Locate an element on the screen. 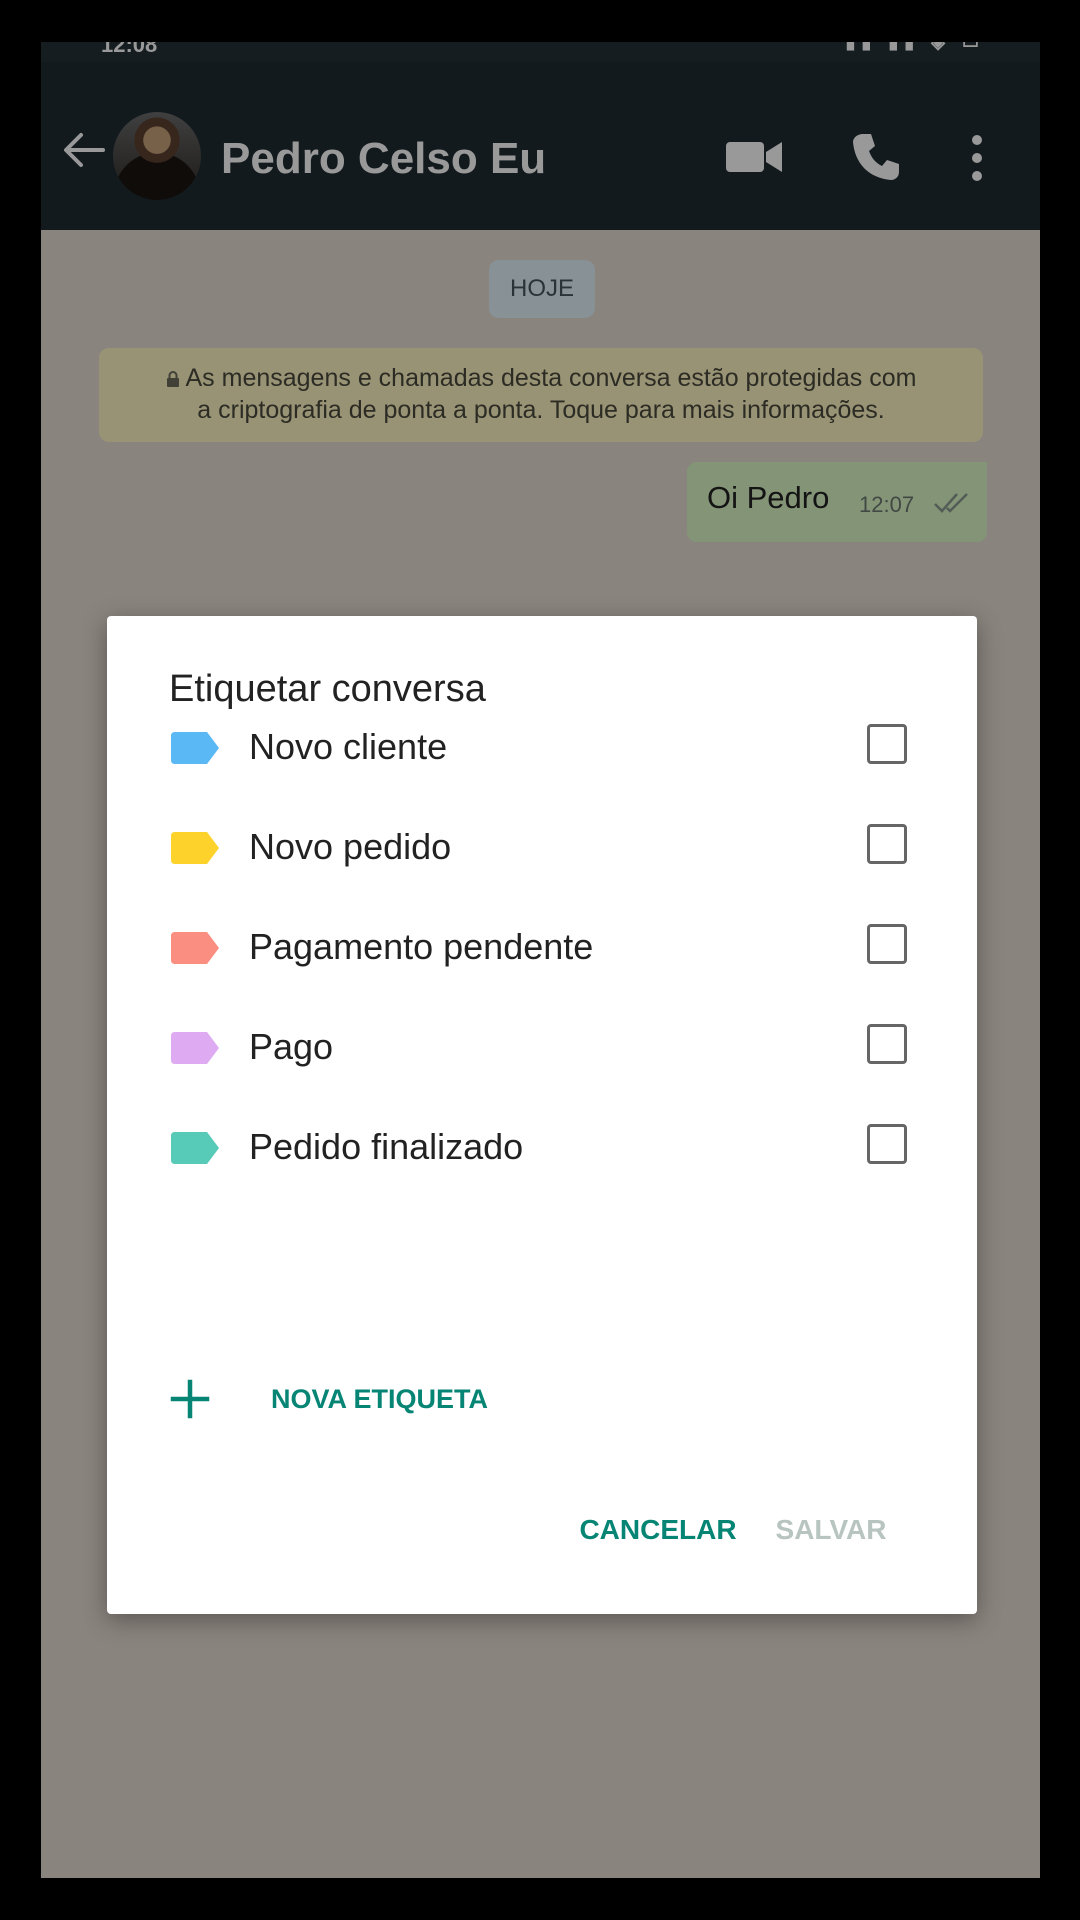 The width and height of the screenshot is (1080, 1920). plus-icon is located at coordinates (190, 1399).